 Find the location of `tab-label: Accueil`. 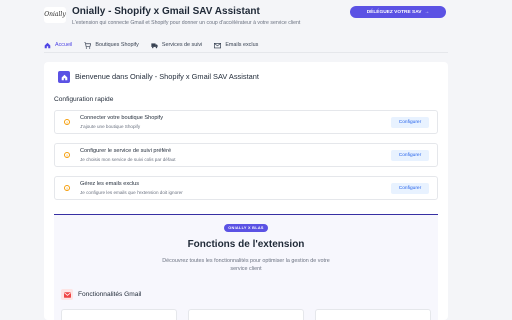

tab-label: Accueil is located at coordinates (64, 45).